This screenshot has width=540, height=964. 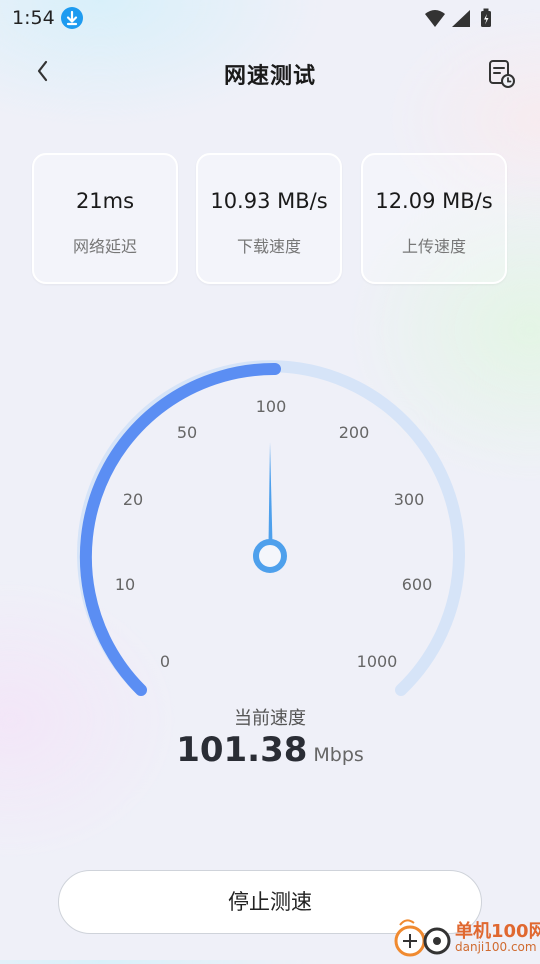 What do you see at coordinates (33, 18) in the screenshot?
I see `status-time: 1:54` at bounding box center [33, 18].